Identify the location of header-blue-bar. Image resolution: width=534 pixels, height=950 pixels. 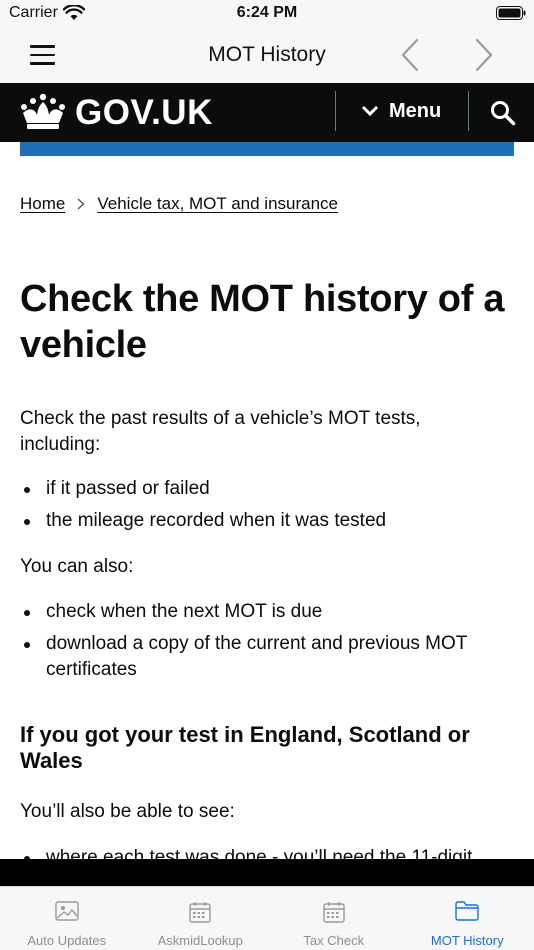
(267, 149).